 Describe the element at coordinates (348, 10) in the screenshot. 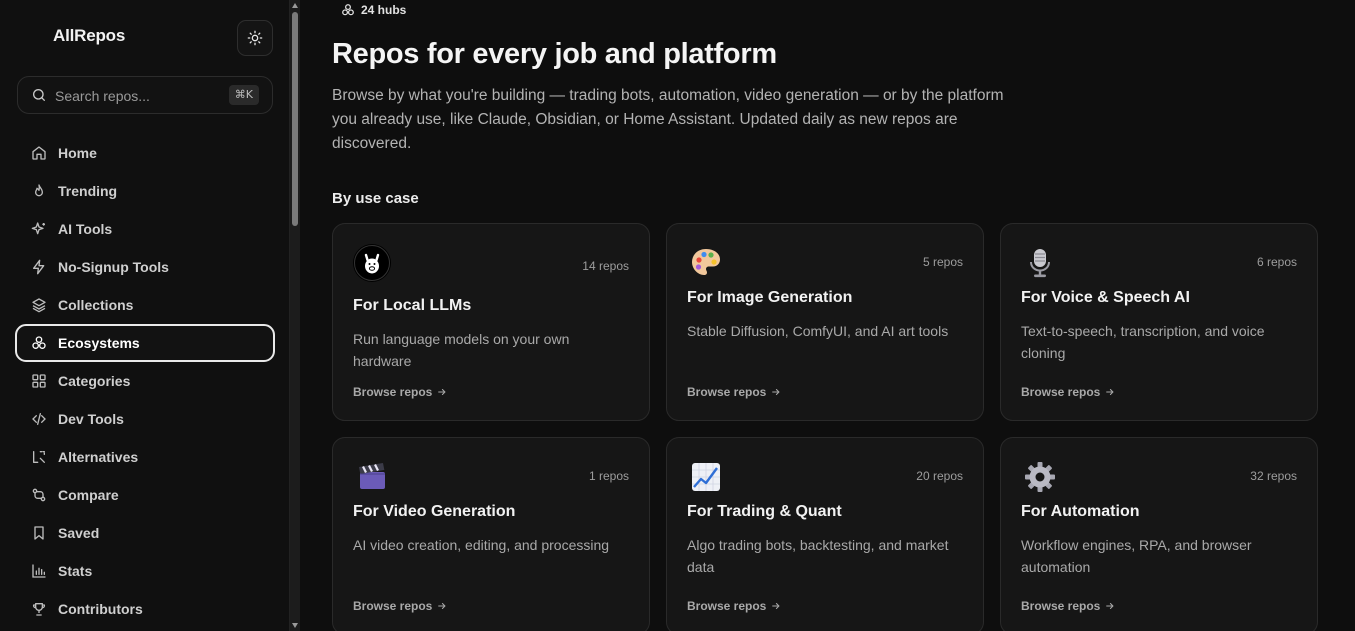

I see `ecosystem-icon` at that location.